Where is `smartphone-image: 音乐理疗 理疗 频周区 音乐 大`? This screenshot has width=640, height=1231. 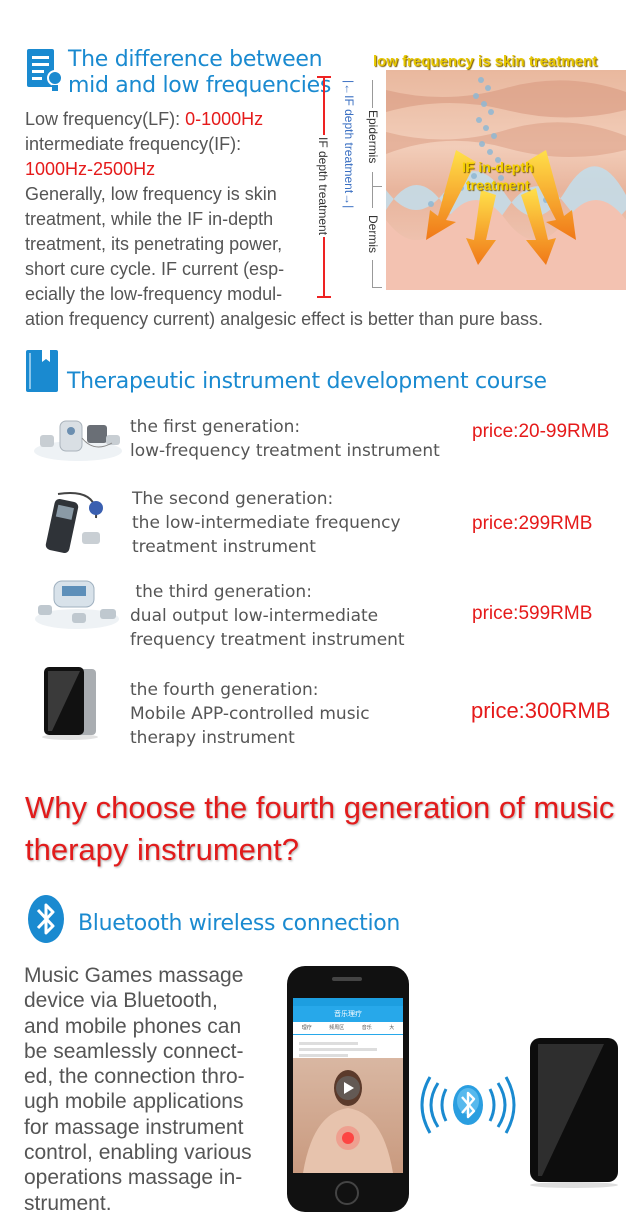 smartphone-image: 音乐理疗 理疗 频周区 音乐 大 is located at coordinates (348, 1089).